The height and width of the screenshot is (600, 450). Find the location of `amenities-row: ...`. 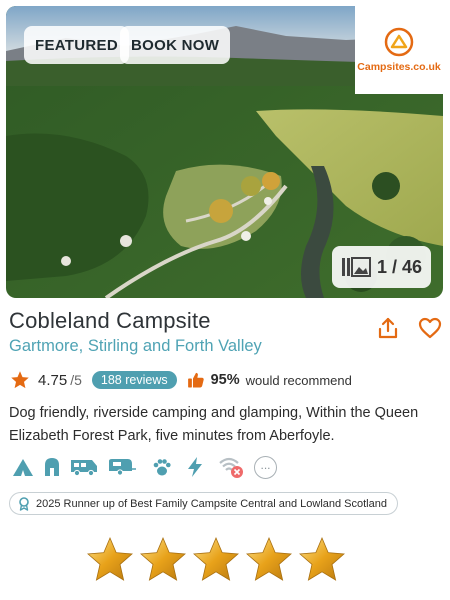

amenities-row: ... is located at coordinates (144, 467).